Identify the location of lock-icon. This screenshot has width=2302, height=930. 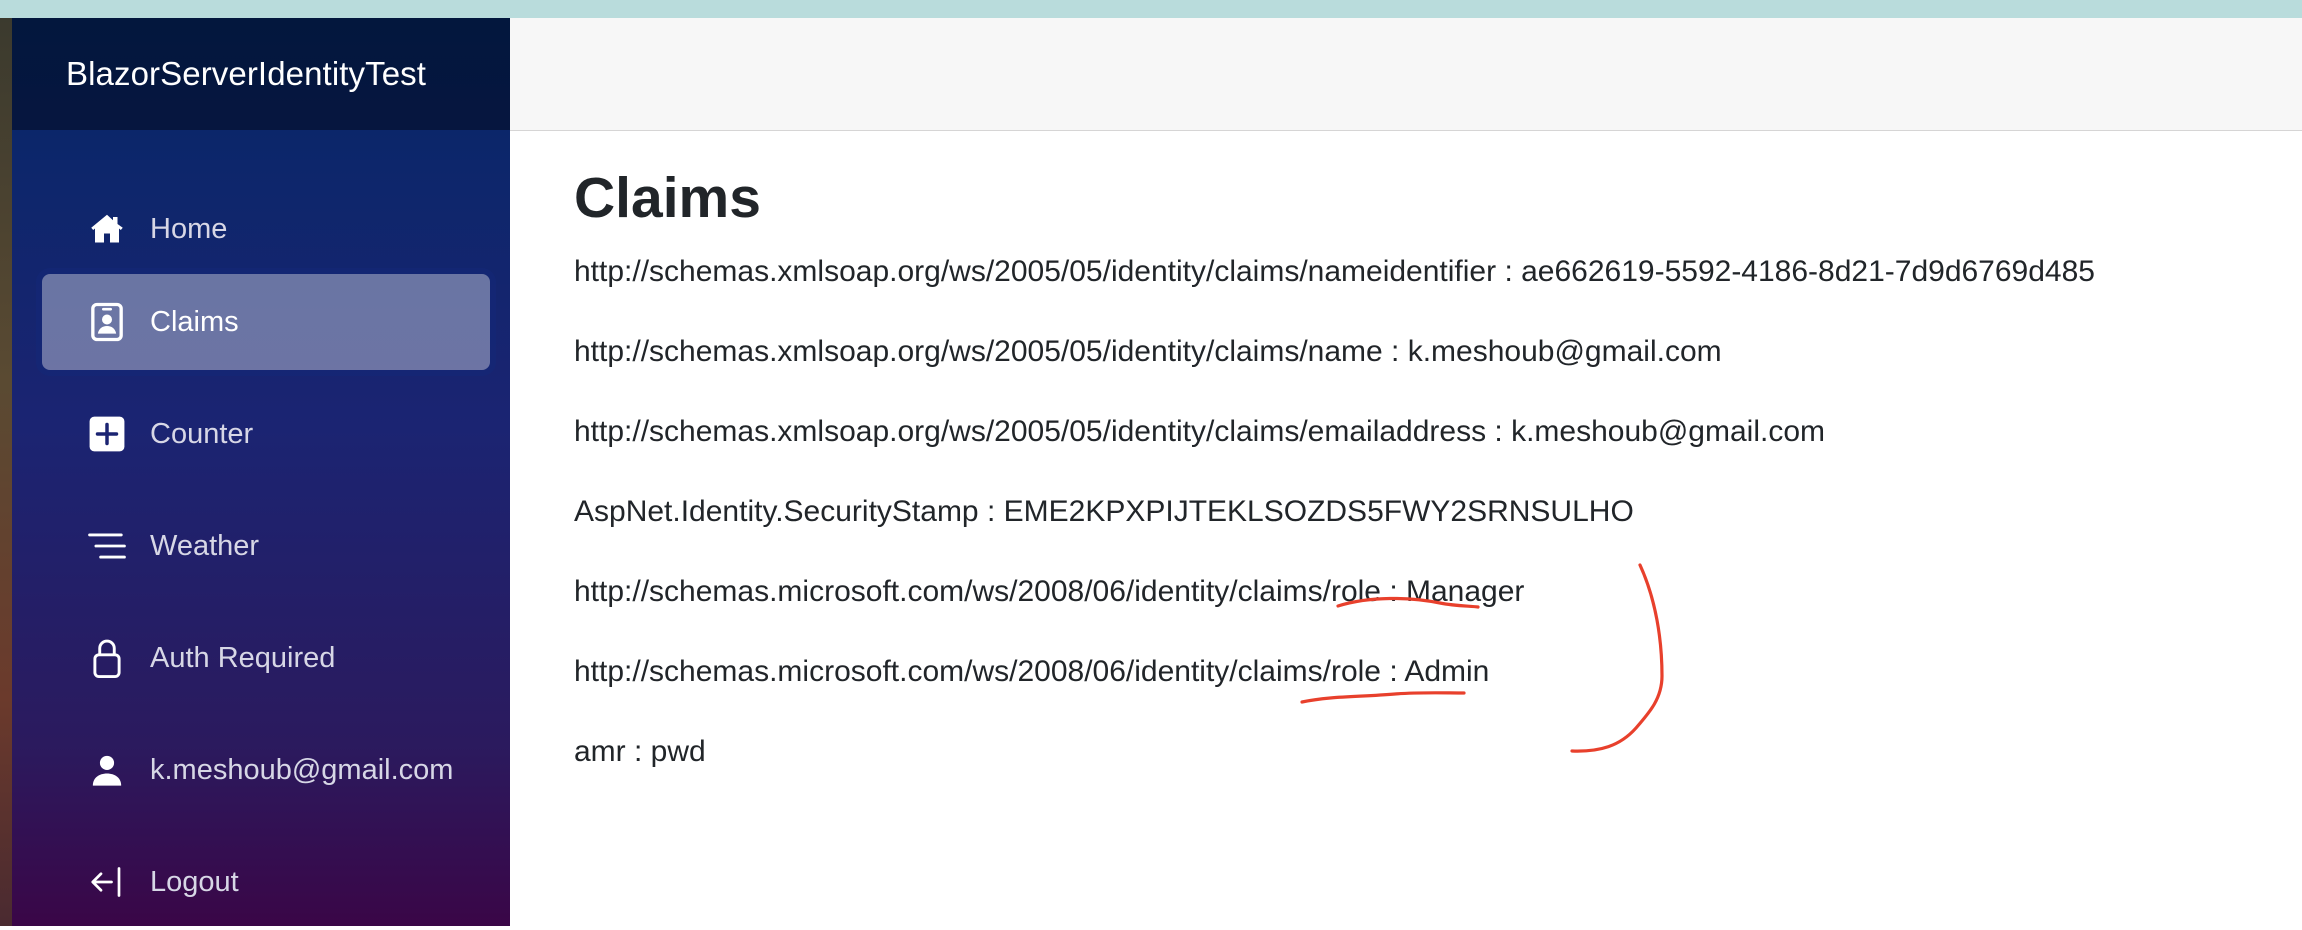
(107, 658).